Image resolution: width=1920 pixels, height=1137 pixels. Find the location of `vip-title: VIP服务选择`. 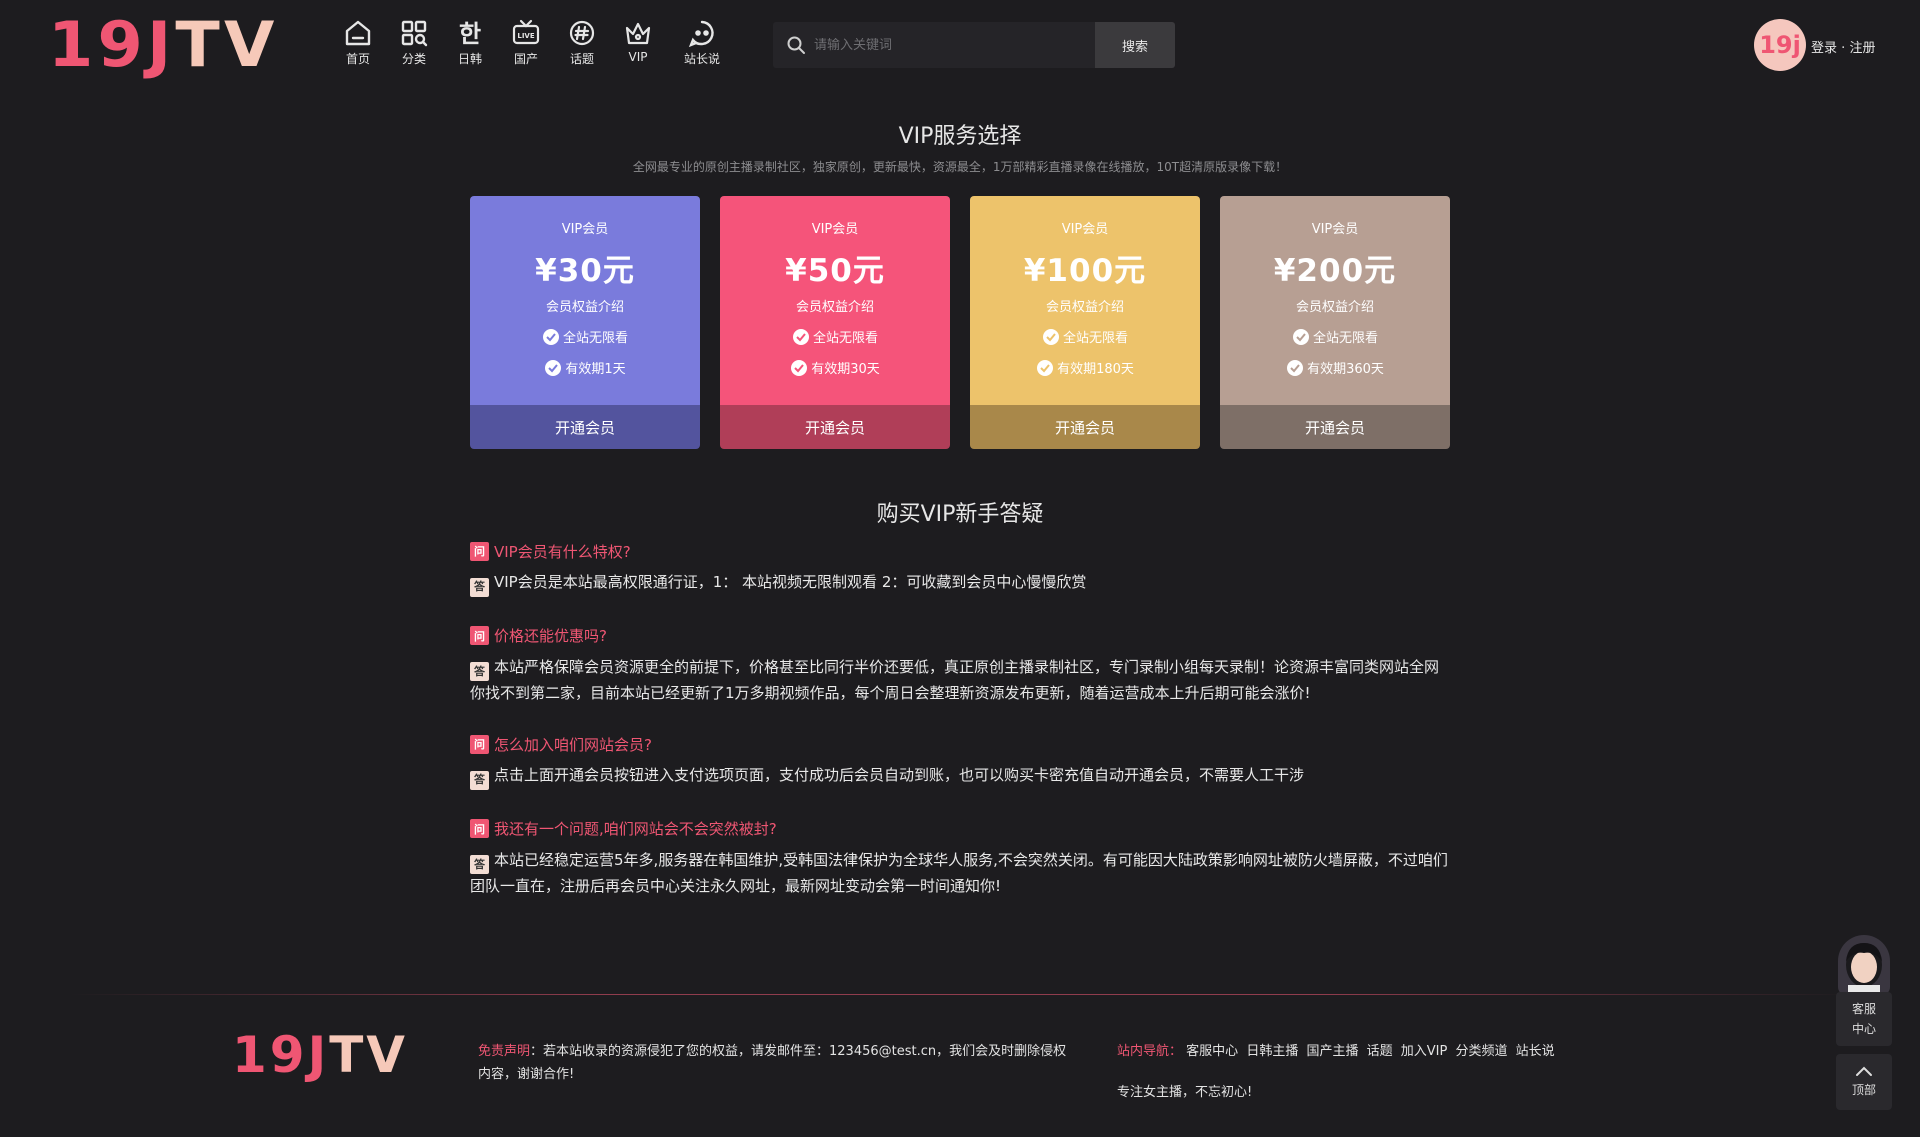

vip-title: VIP服务选择 is located at coordinates (960, 136).